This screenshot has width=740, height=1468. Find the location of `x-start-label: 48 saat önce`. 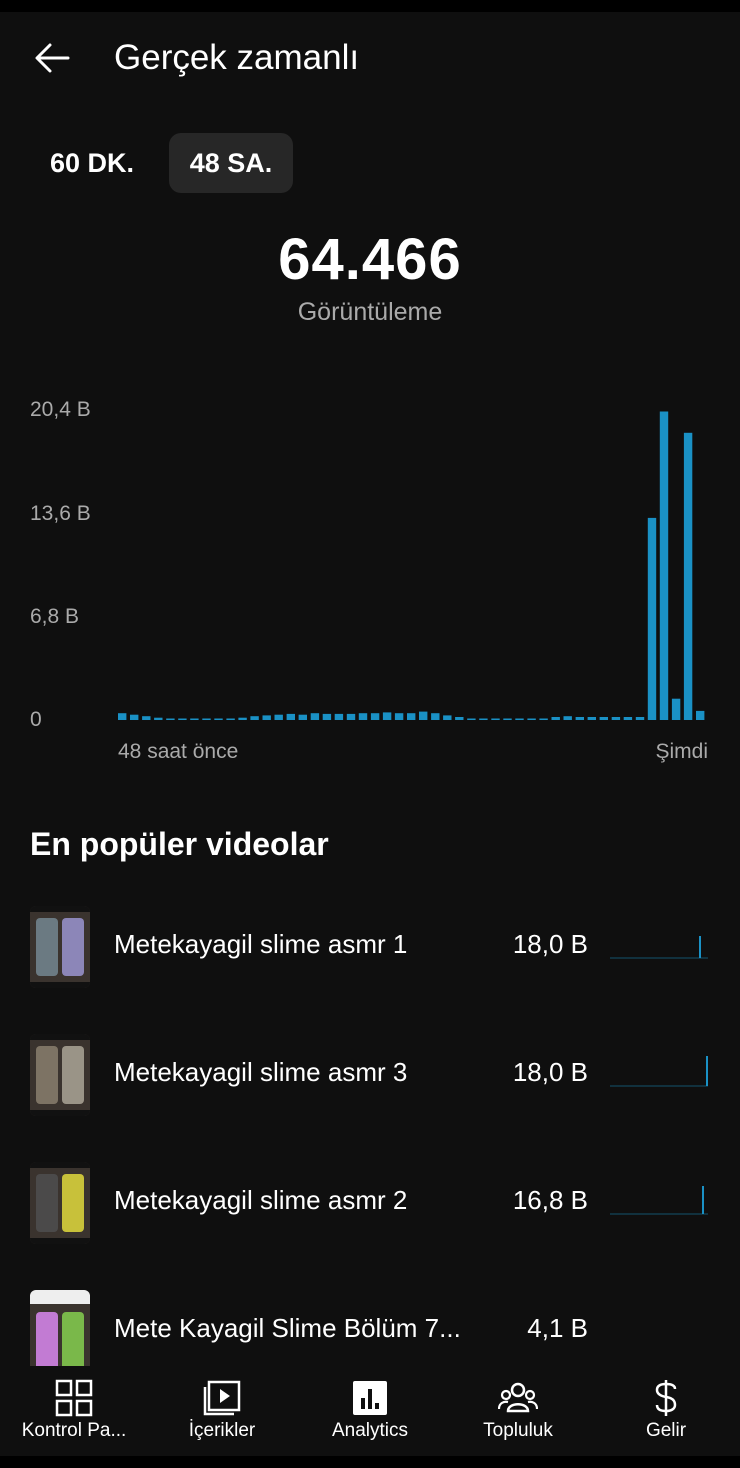

x-start-label: 48 saat önce is located at coordinates (178, 751).